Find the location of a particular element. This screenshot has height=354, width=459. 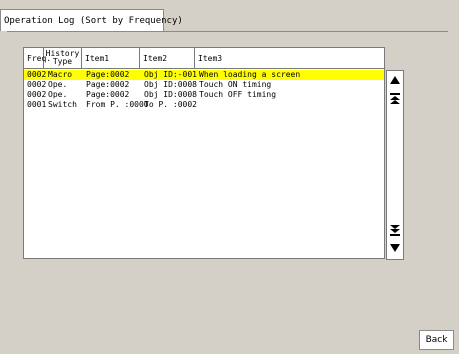

cell-type: Macro is located at coordinates (60, 74).